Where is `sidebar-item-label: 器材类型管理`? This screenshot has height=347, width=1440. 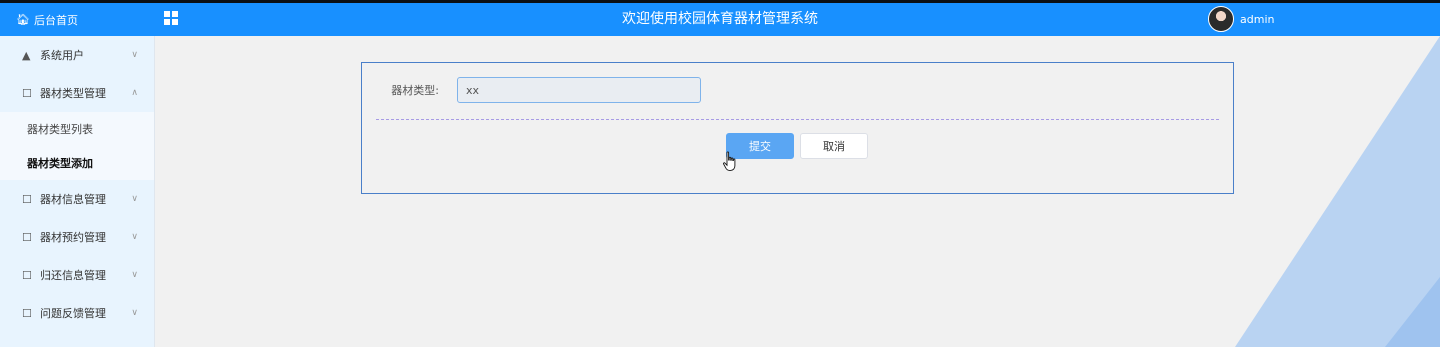 sidebar-item-label: 器材类型管理 is located at coordinates (73, 93).